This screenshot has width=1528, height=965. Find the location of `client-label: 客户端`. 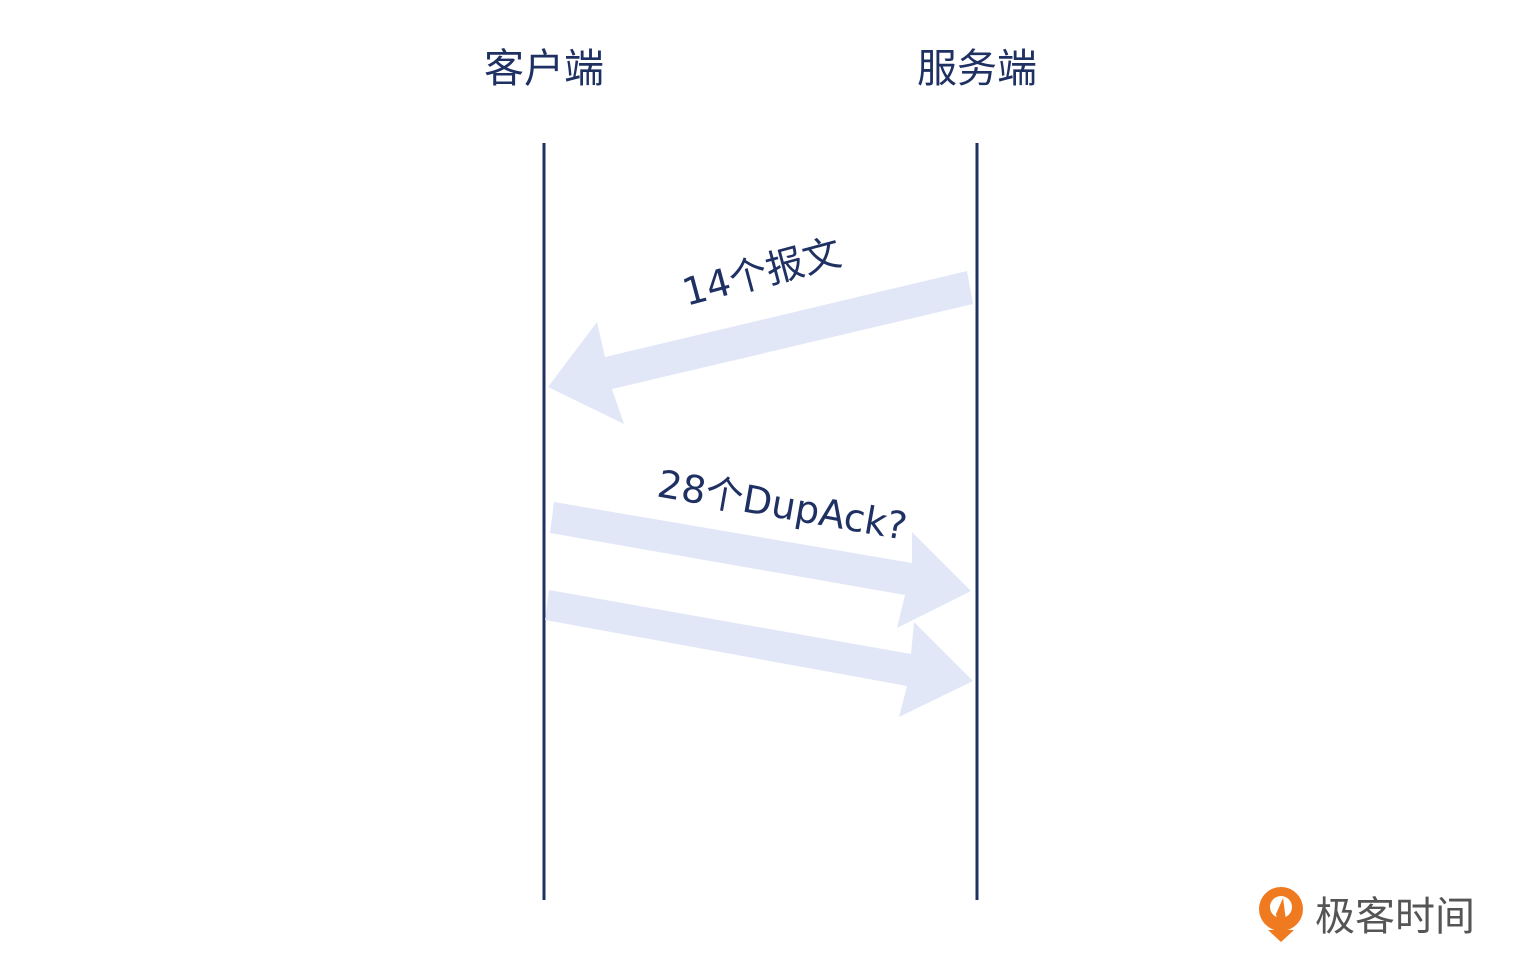

client-label: 客户端 is located at coordinates (544, 69).